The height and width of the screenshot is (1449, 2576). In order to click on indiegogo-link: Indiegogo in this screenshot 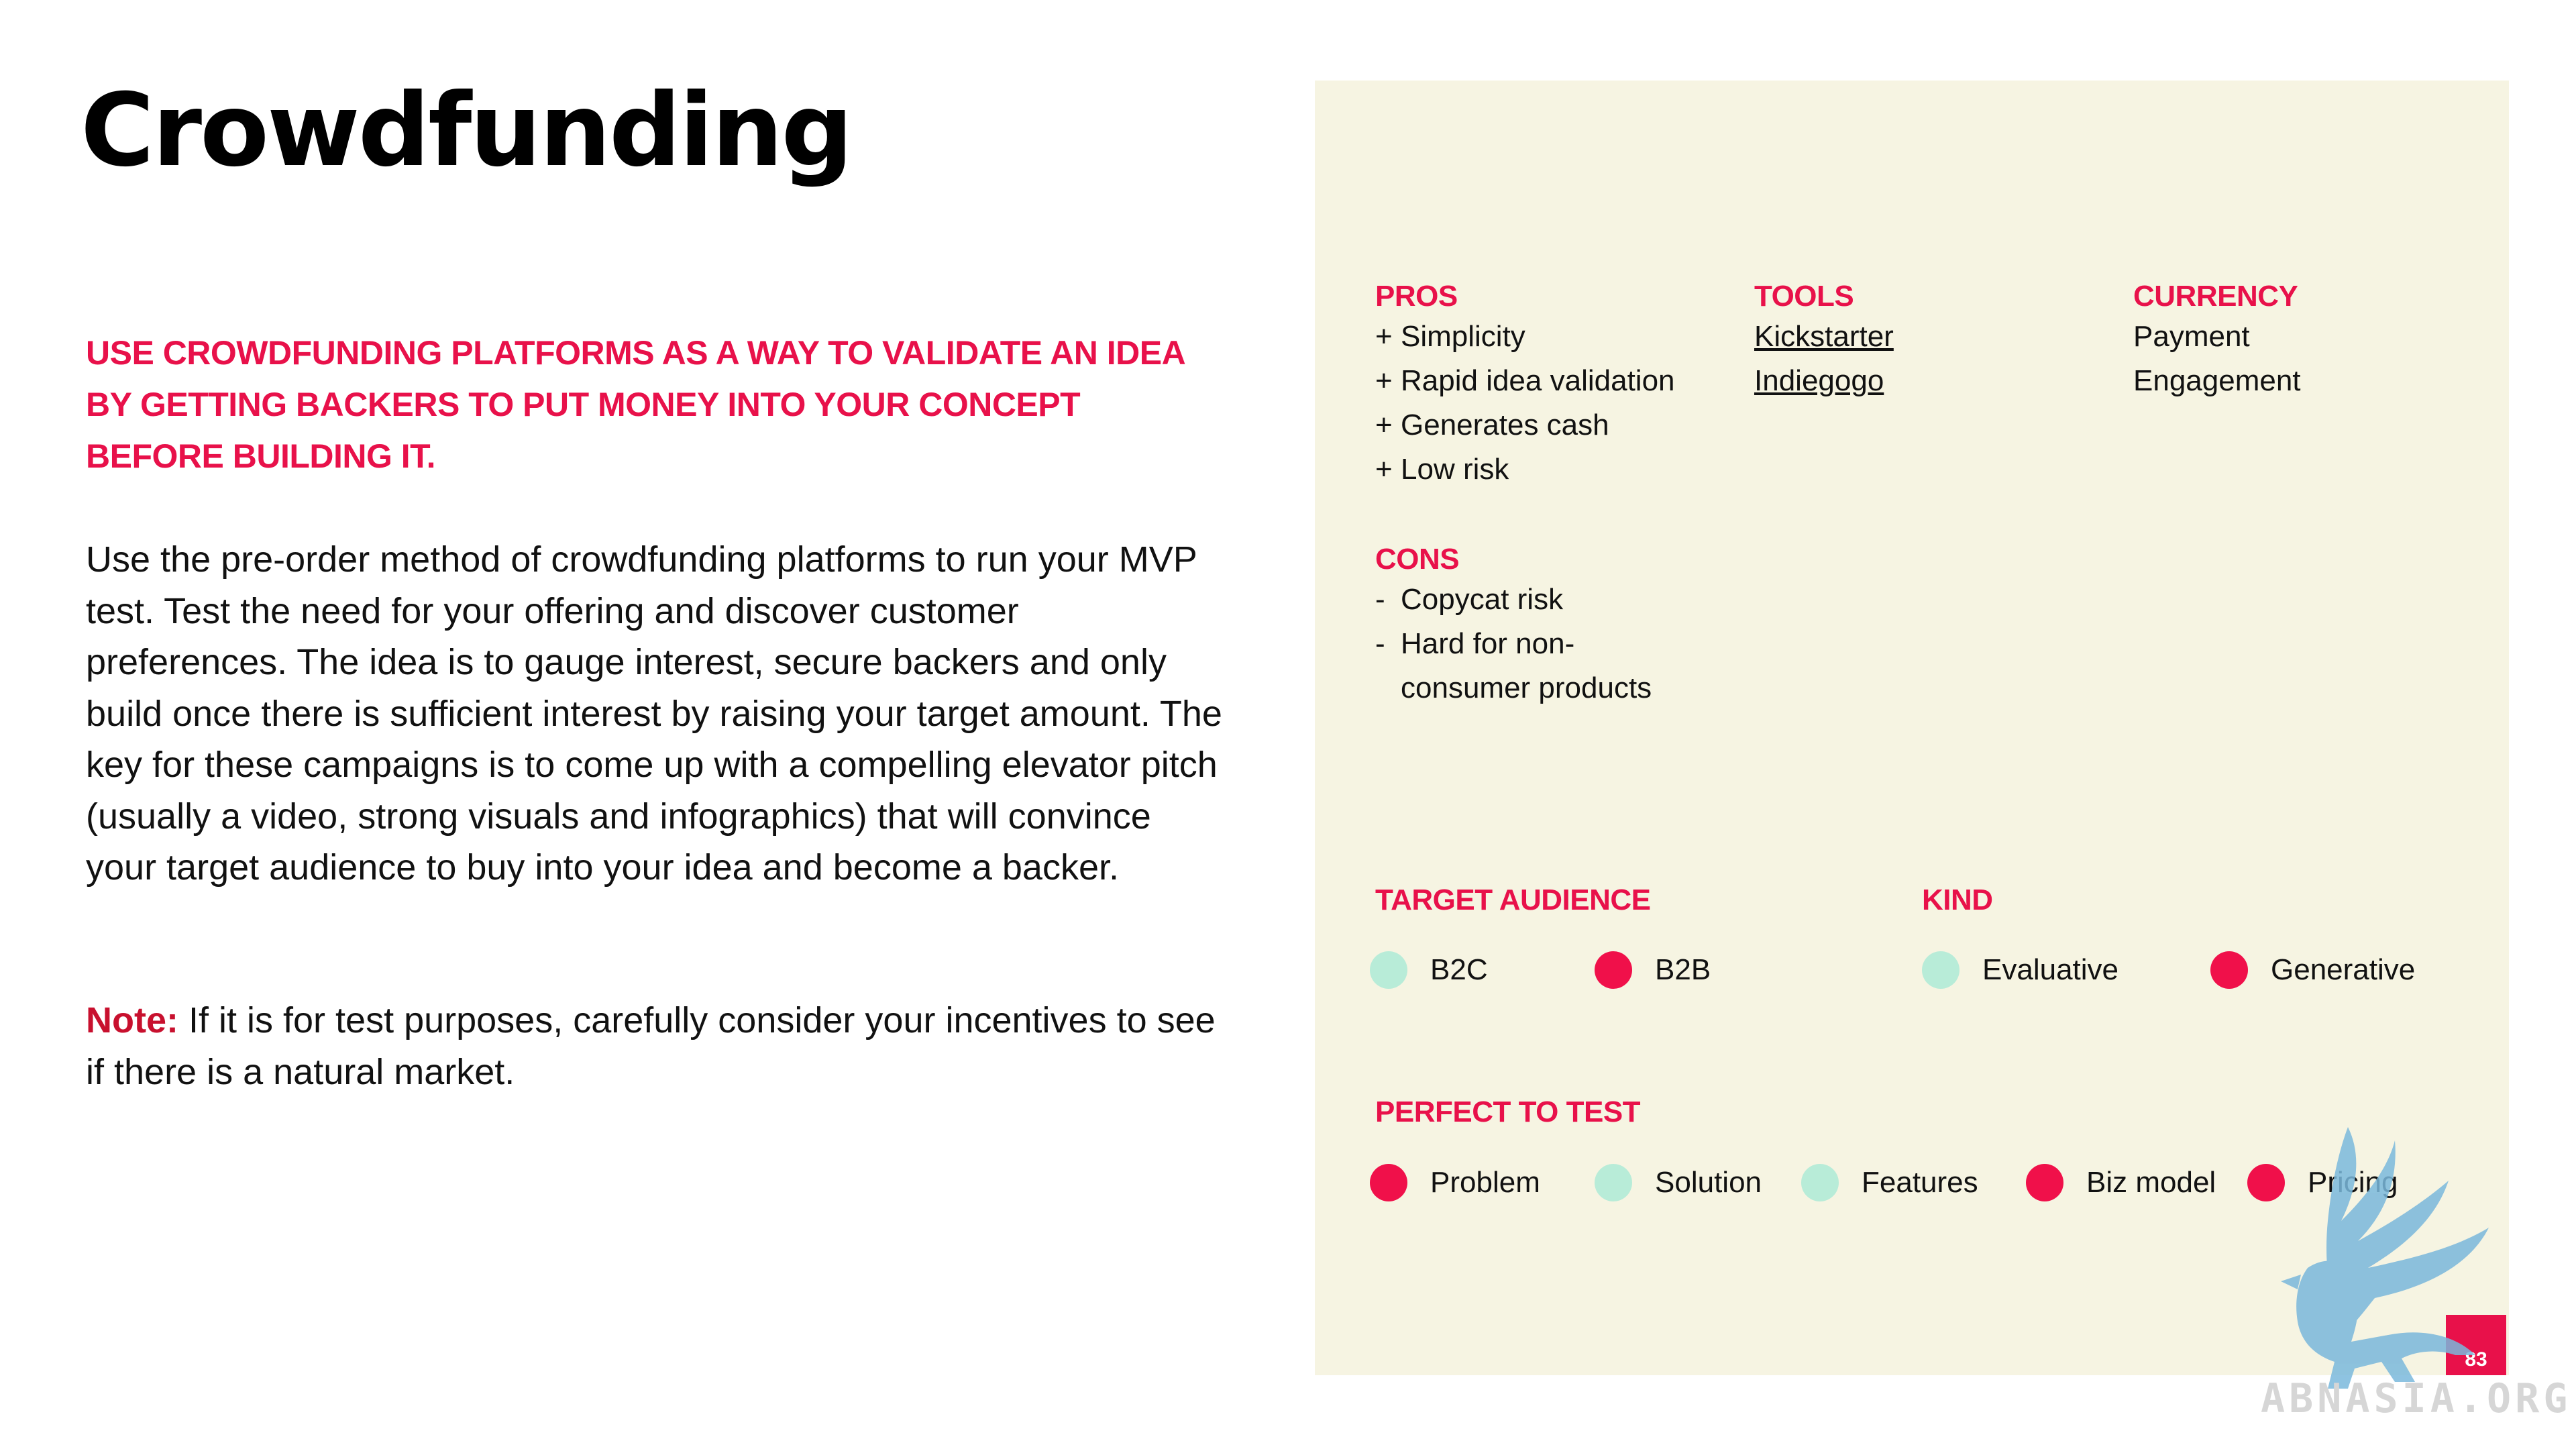, I will do `click(1819, 381)`.